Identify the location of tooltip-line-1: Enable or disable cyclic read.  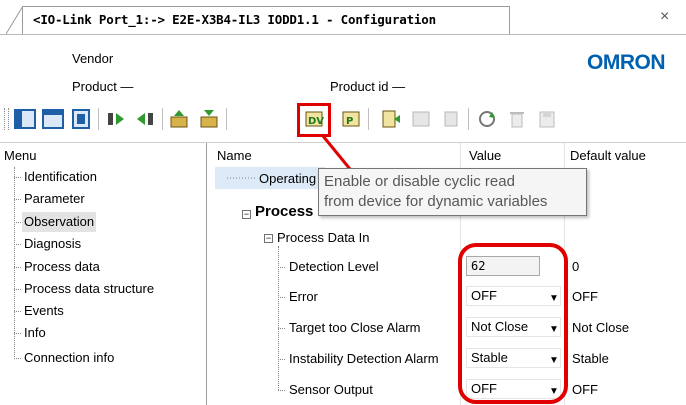
(419, 181).